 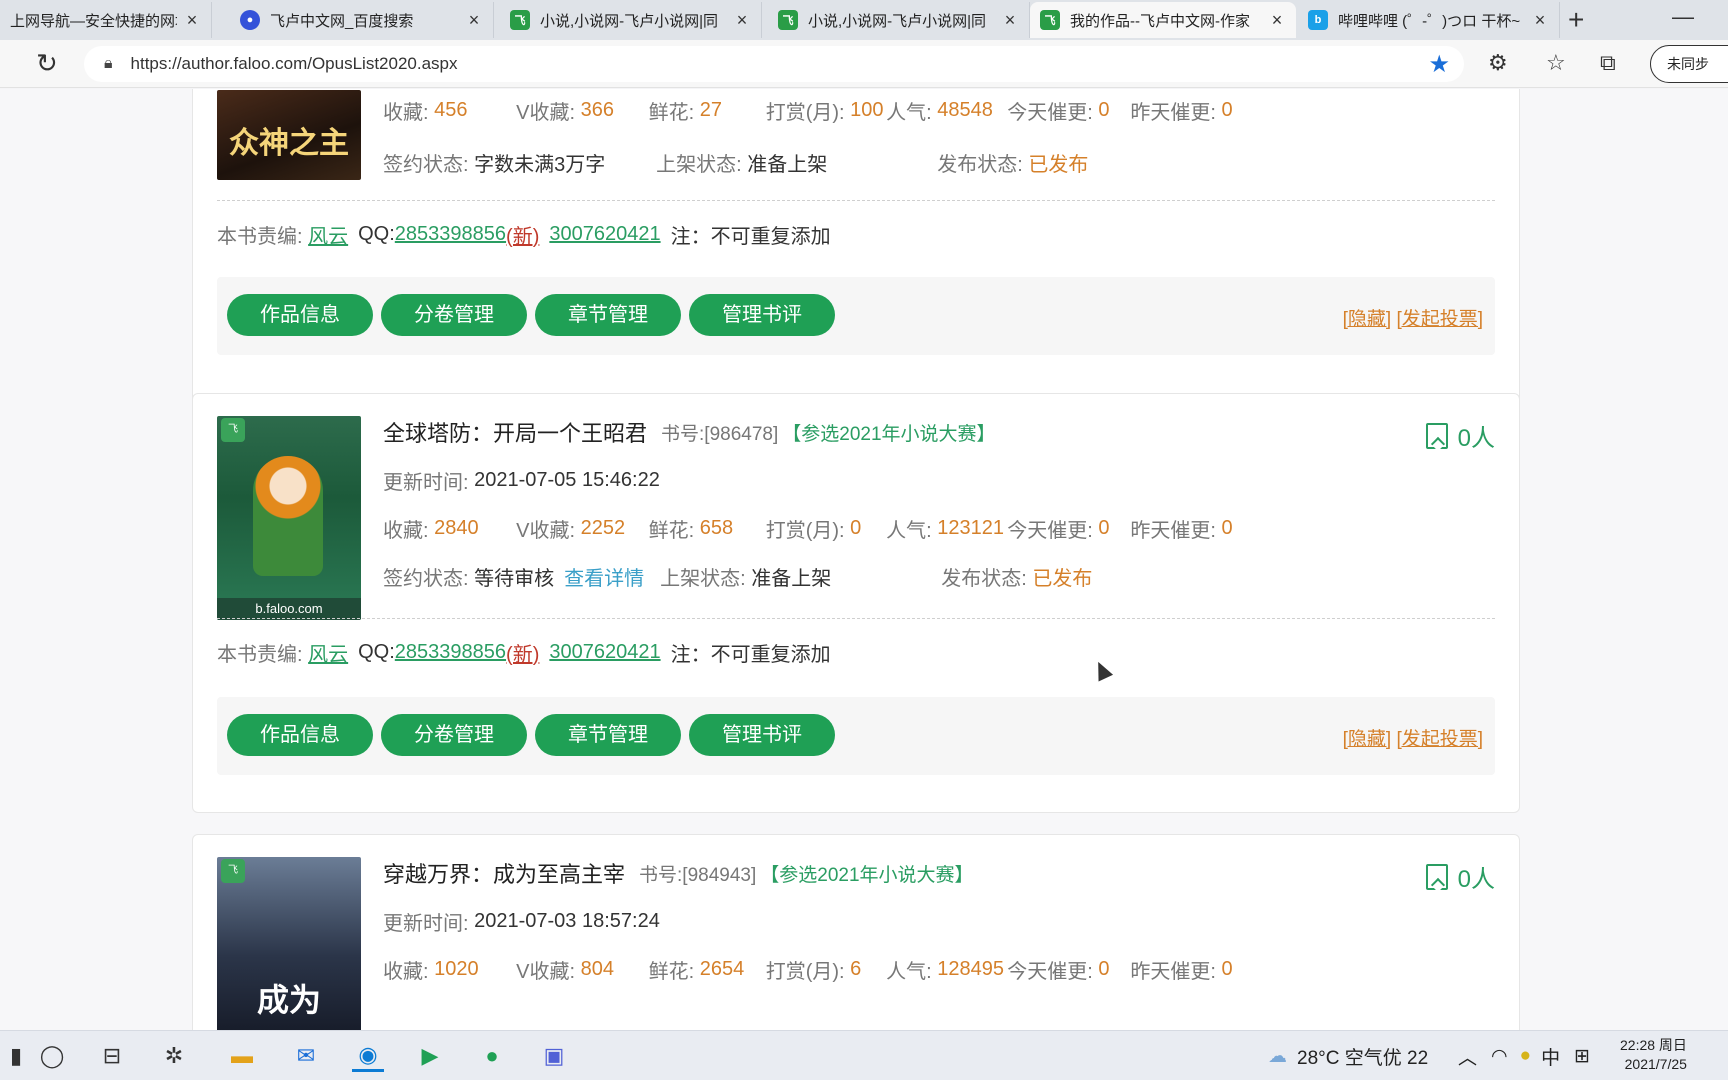 What do you see at coordinates (1689, 64) in the screenshot?
I see `sync-button: 未同步` at bounding box center [1689, 64].